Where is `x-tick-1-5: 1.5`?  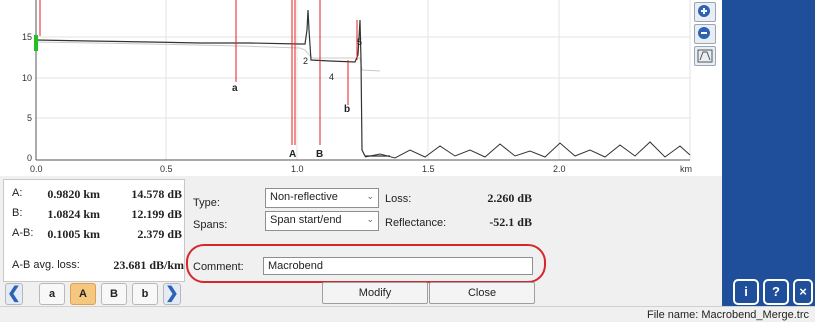 x-tick-1-5: 1.5 is located at coordinates (428, 169).